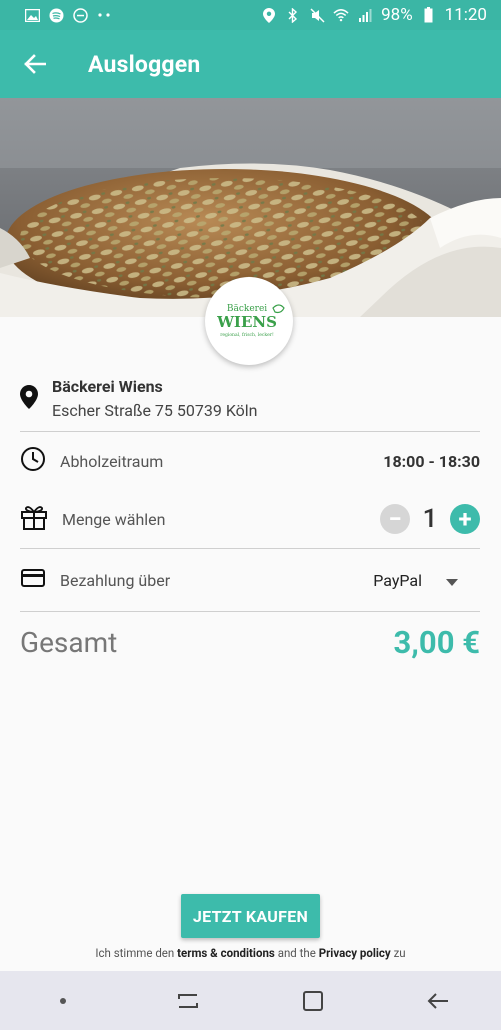 The height and width of the screenshot is (1030, 501). Describe the element at coordinates (56, 15) in the screenshot. I see `spotify-icon` at that location.